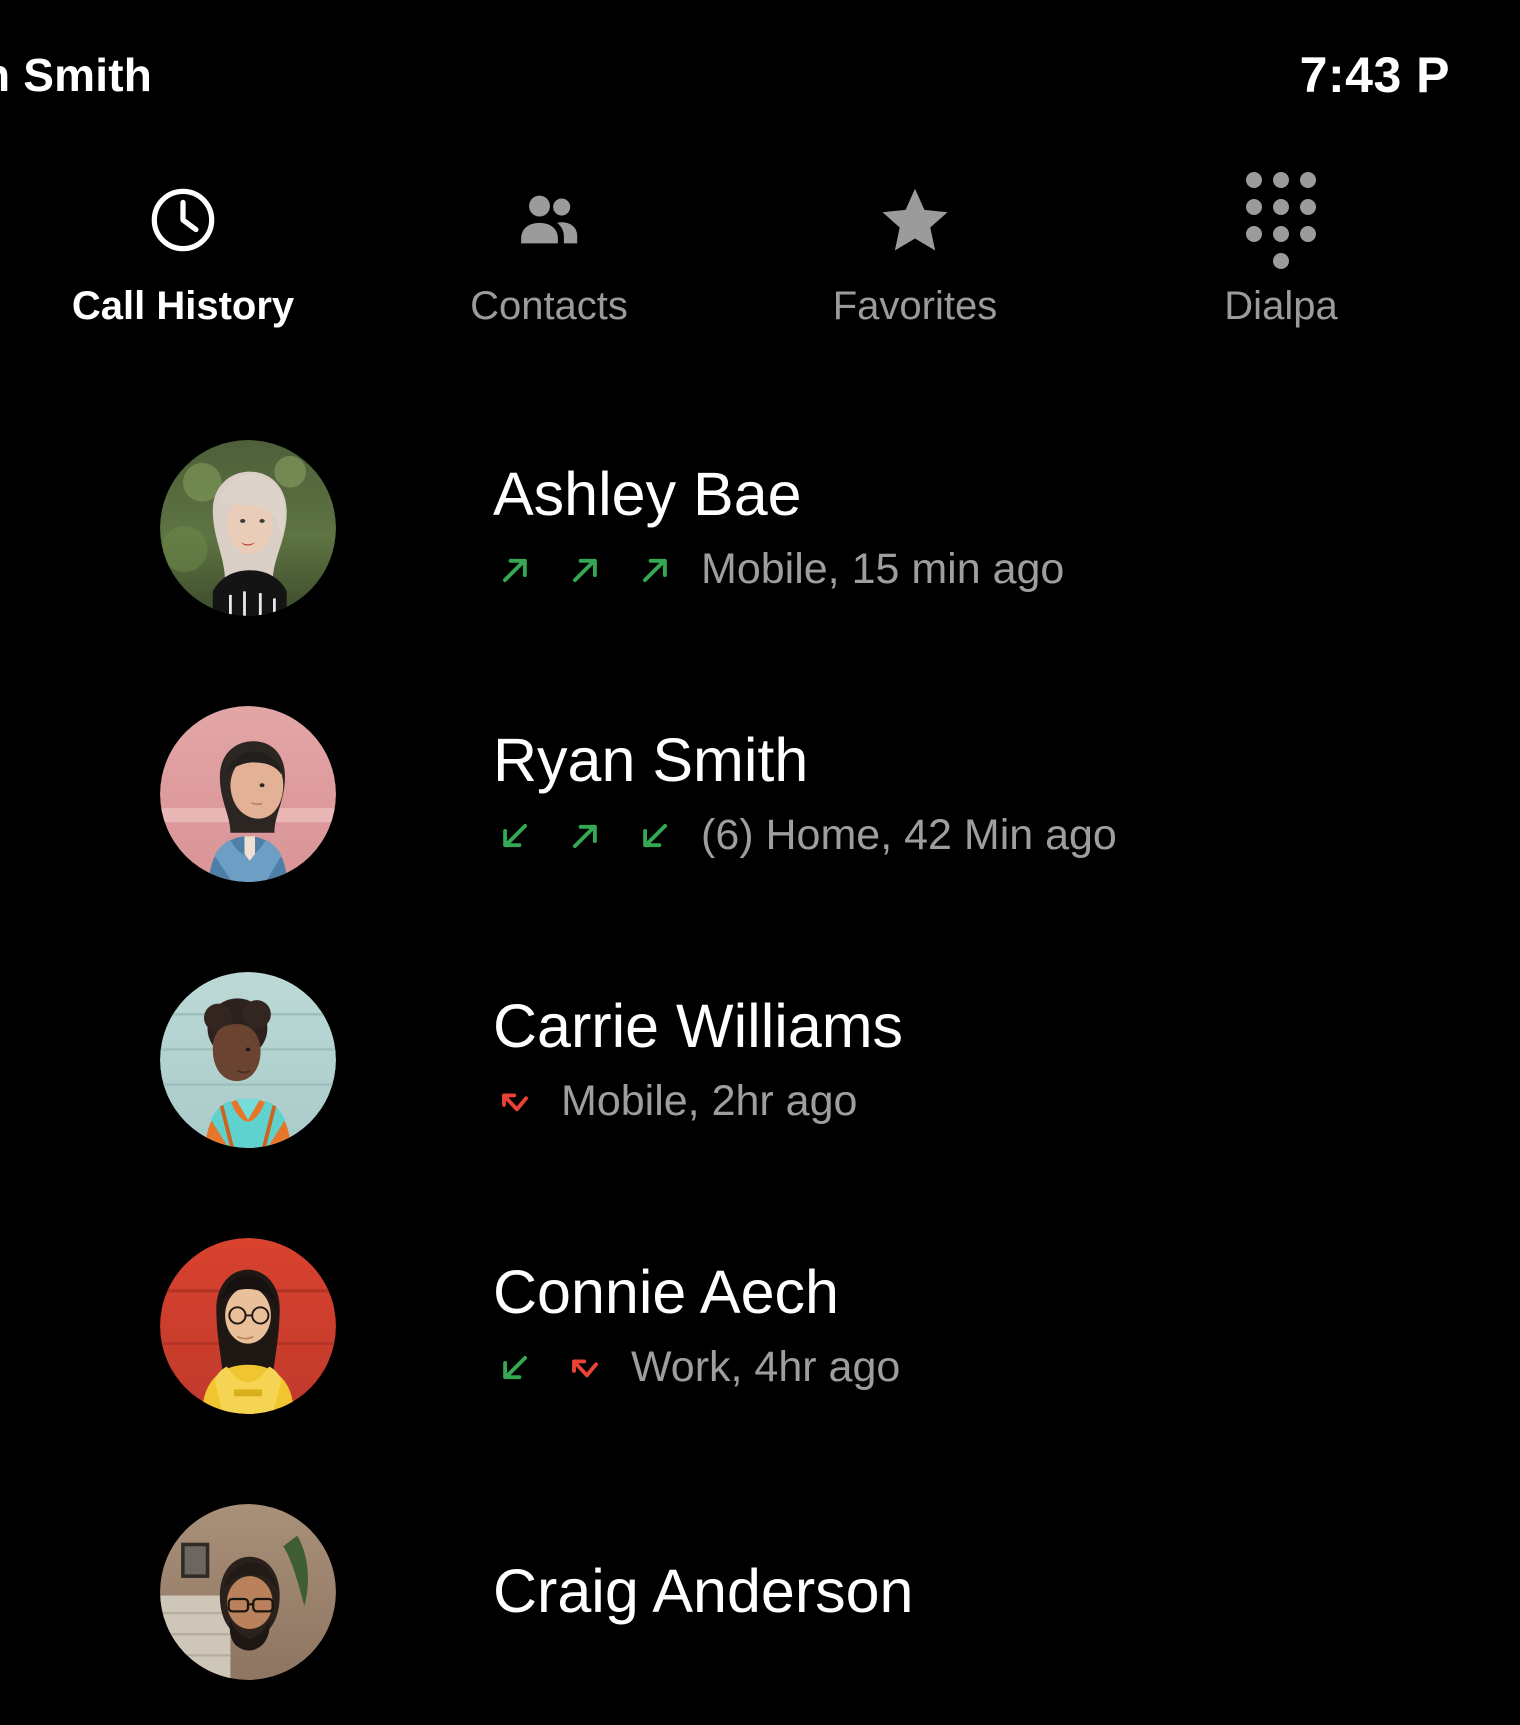 Image resolution: width=1520 pixels, height=1725 pixels. What do you see at coordinates (183, 220) in the screenshot?
I see `clock-icon` at bounding box center [183, 220].